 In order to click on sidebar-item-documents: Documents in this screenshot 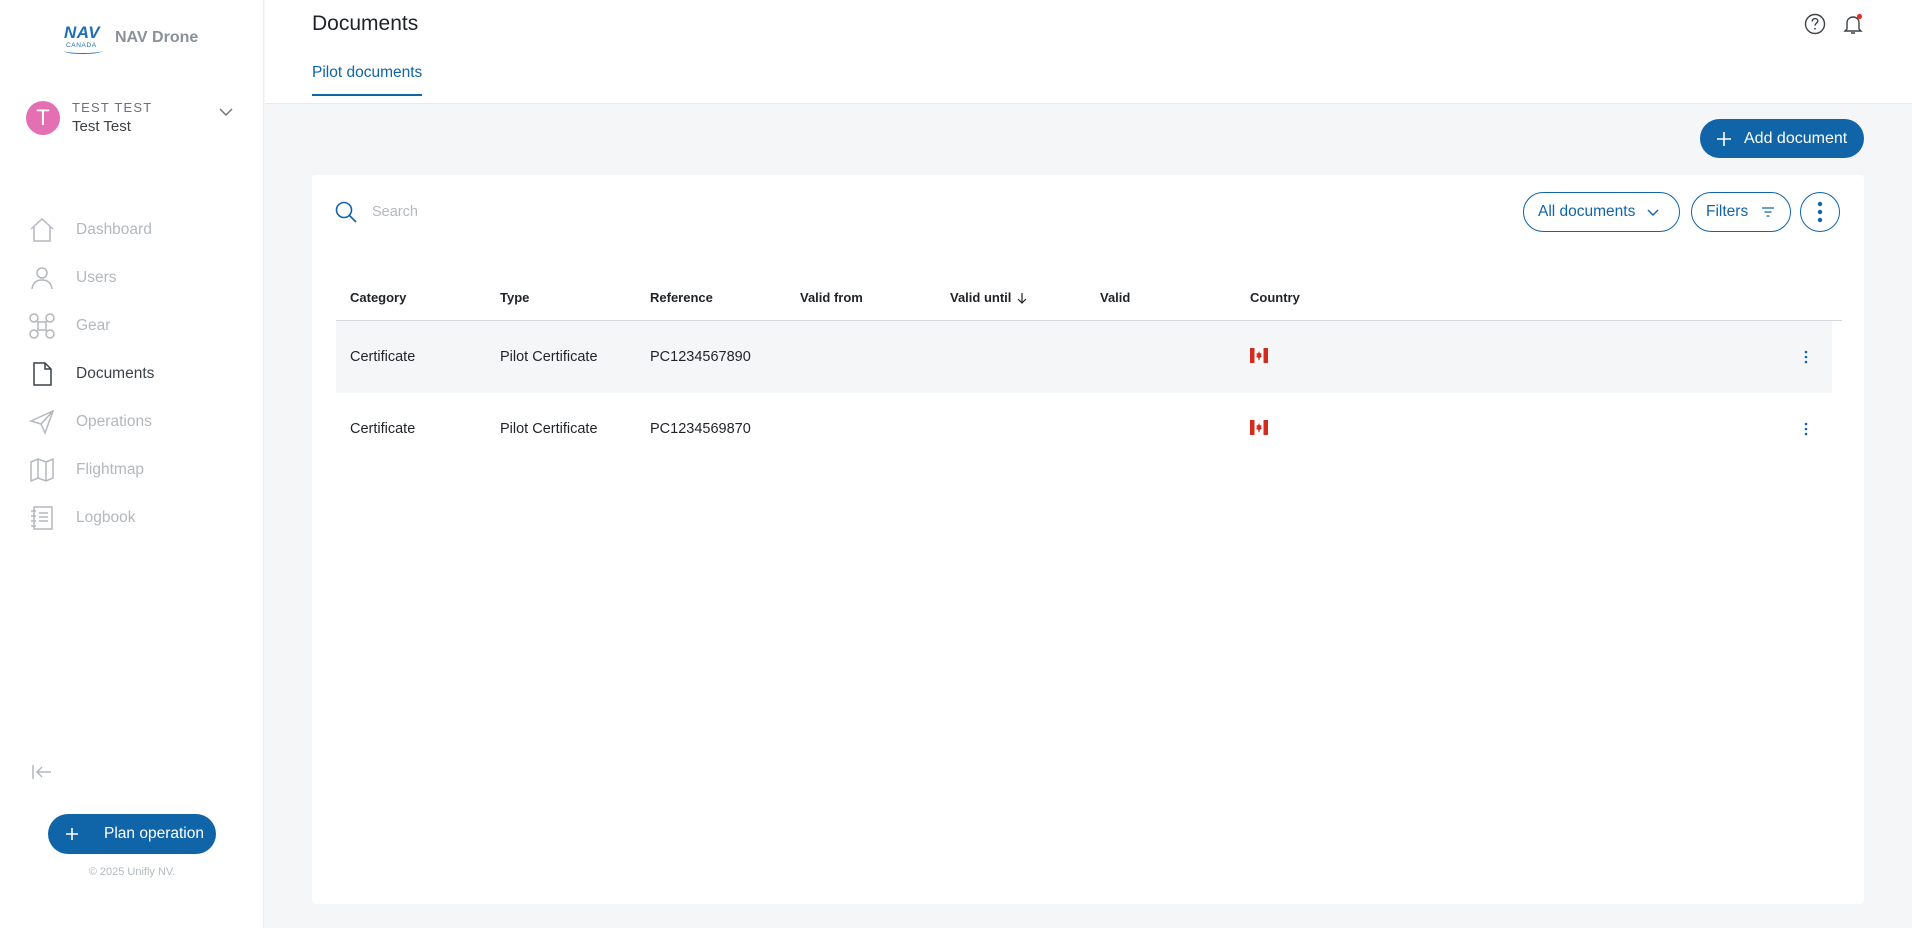, I will do `click(138, 374)`.